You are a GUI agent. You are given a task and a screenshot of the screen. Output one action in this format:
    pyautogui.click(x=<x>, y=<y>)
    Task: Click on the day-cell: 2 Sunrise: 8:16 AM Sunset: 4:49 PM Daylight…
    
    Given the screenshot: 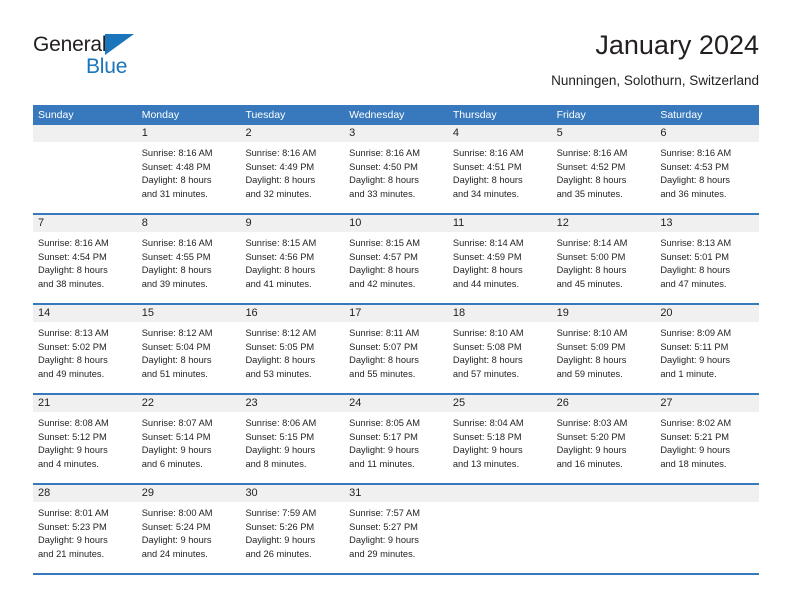 What is the action you would take?
    pyautogui.click(x=292, y=169)
    